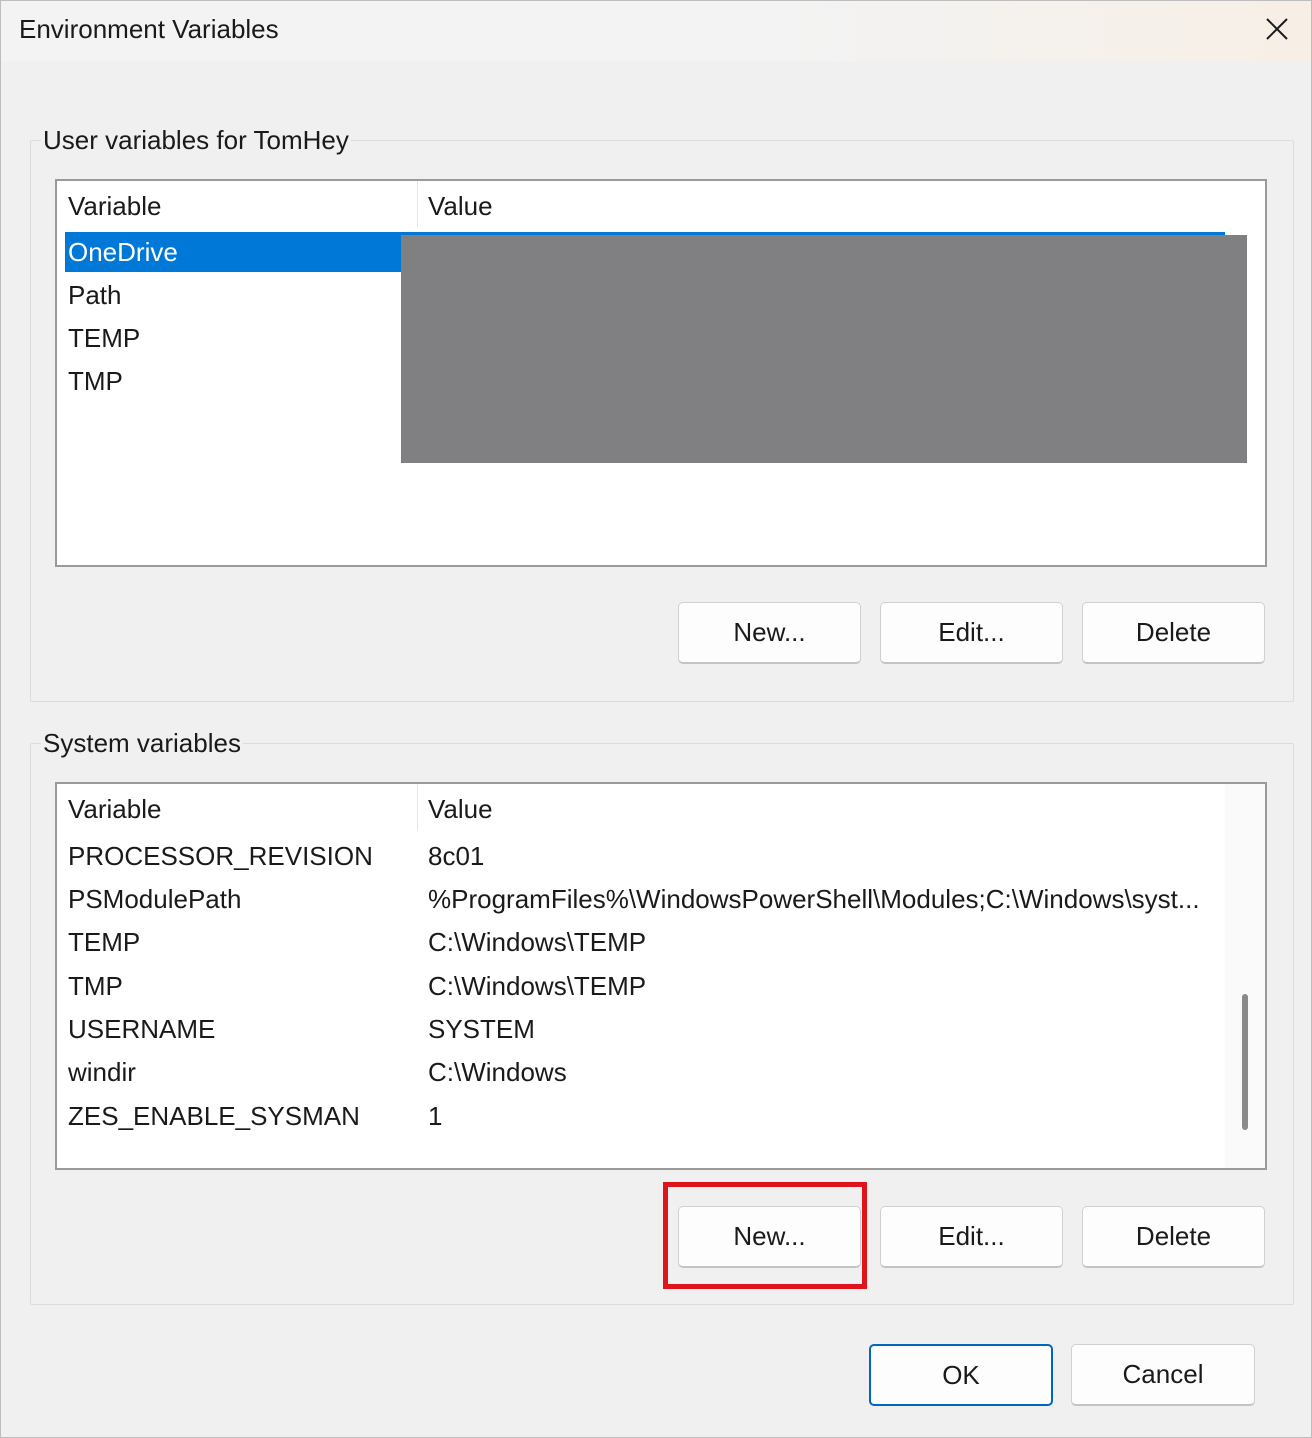 Image resolution: width=1312 pixels, height=1438 pixels. I want to click on variable-value: SYSTEM, so click(481, 1029).